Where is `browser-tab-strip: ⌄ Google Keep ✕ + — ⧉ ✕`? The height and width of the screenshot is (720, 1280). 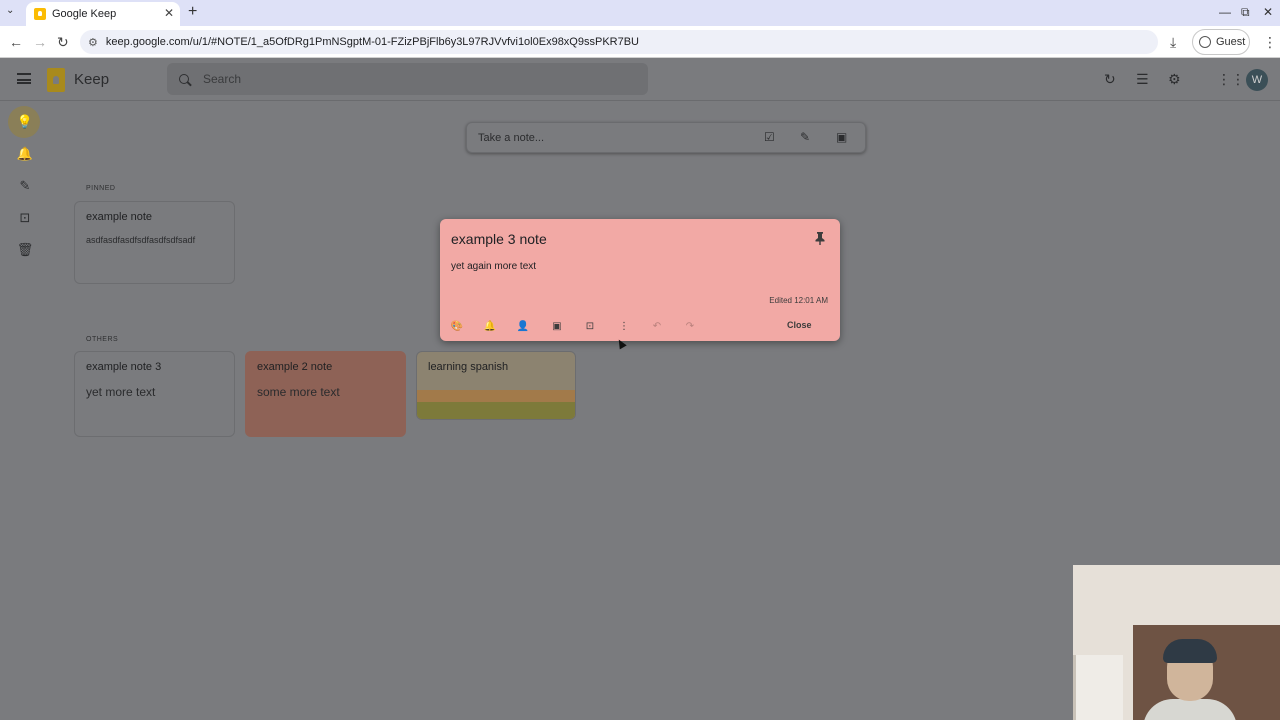
browser-tab-strip: ⌄ Google Keep ✕ + — ⧉ ✕ is located at coordinates (640, 13).